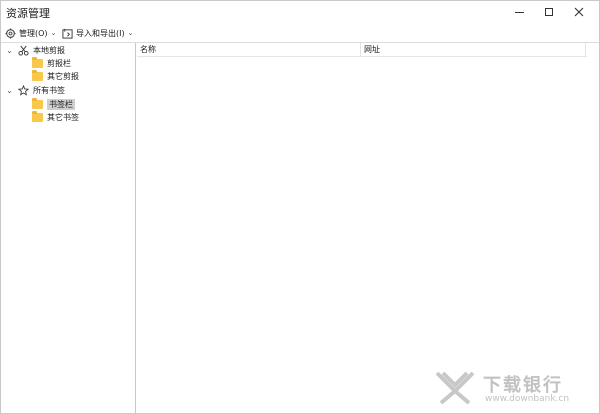 Image resolution: width=600 pixels, height=414 pixels. Describe the element at coordinates (300, 33) in the screenshot. I see `toolbar: 管理(O) ⌄ 导入和导出(I) ⌄` at that location.